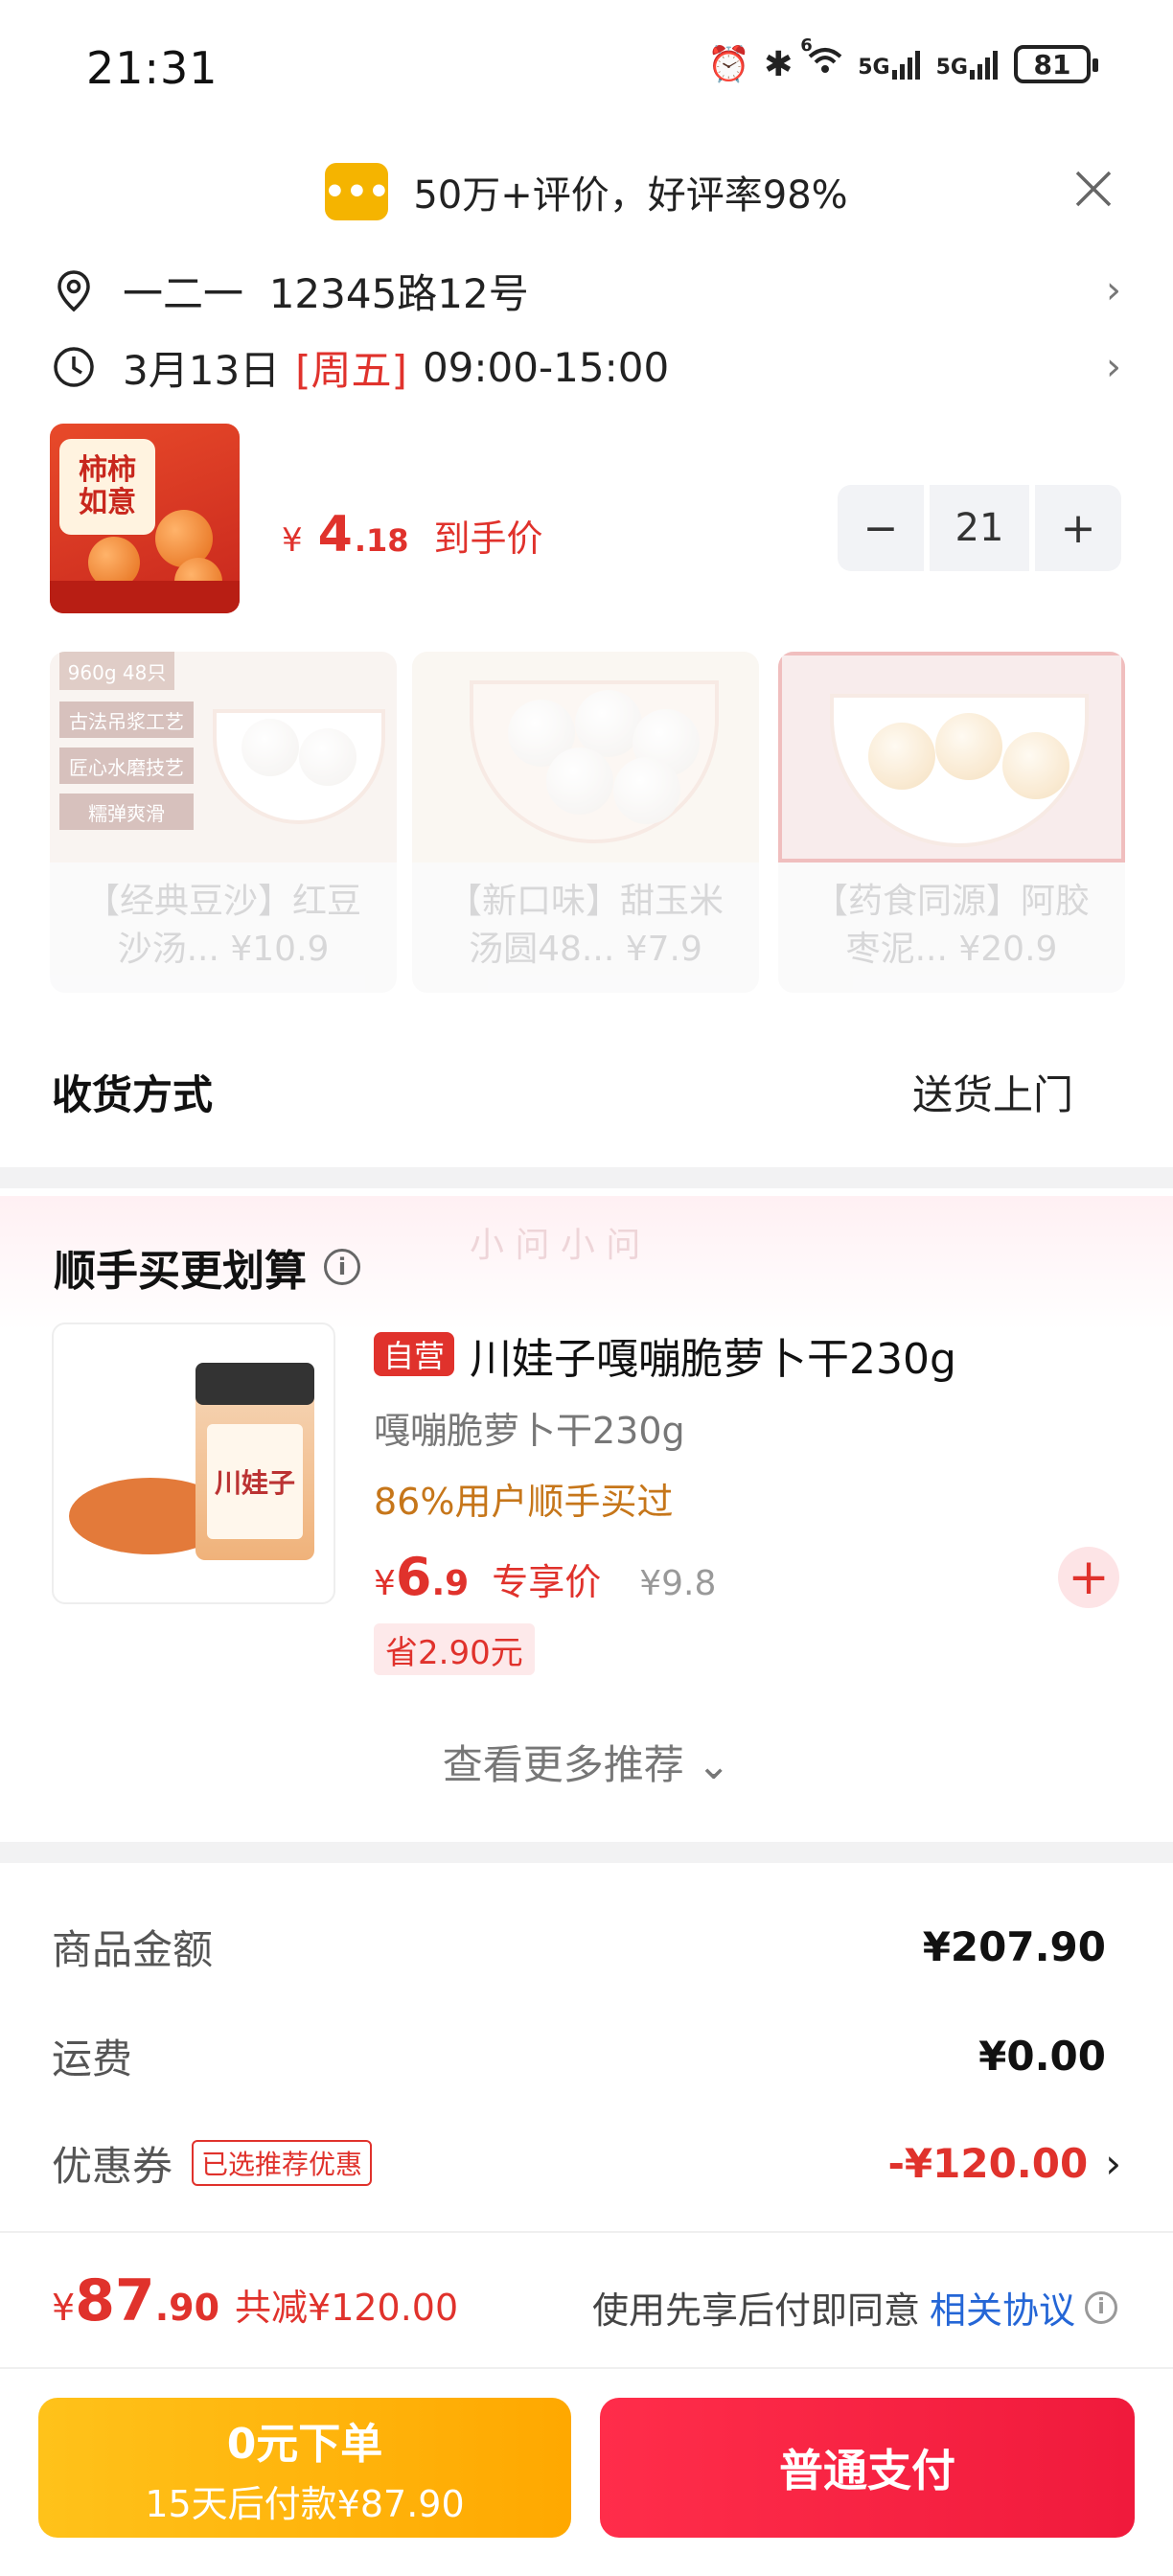  What do you see at coordinates (1014, 1946) in the screenshot?
I see `goods-amount-value: ¥207.90` at bounding box center [1014, 1946].